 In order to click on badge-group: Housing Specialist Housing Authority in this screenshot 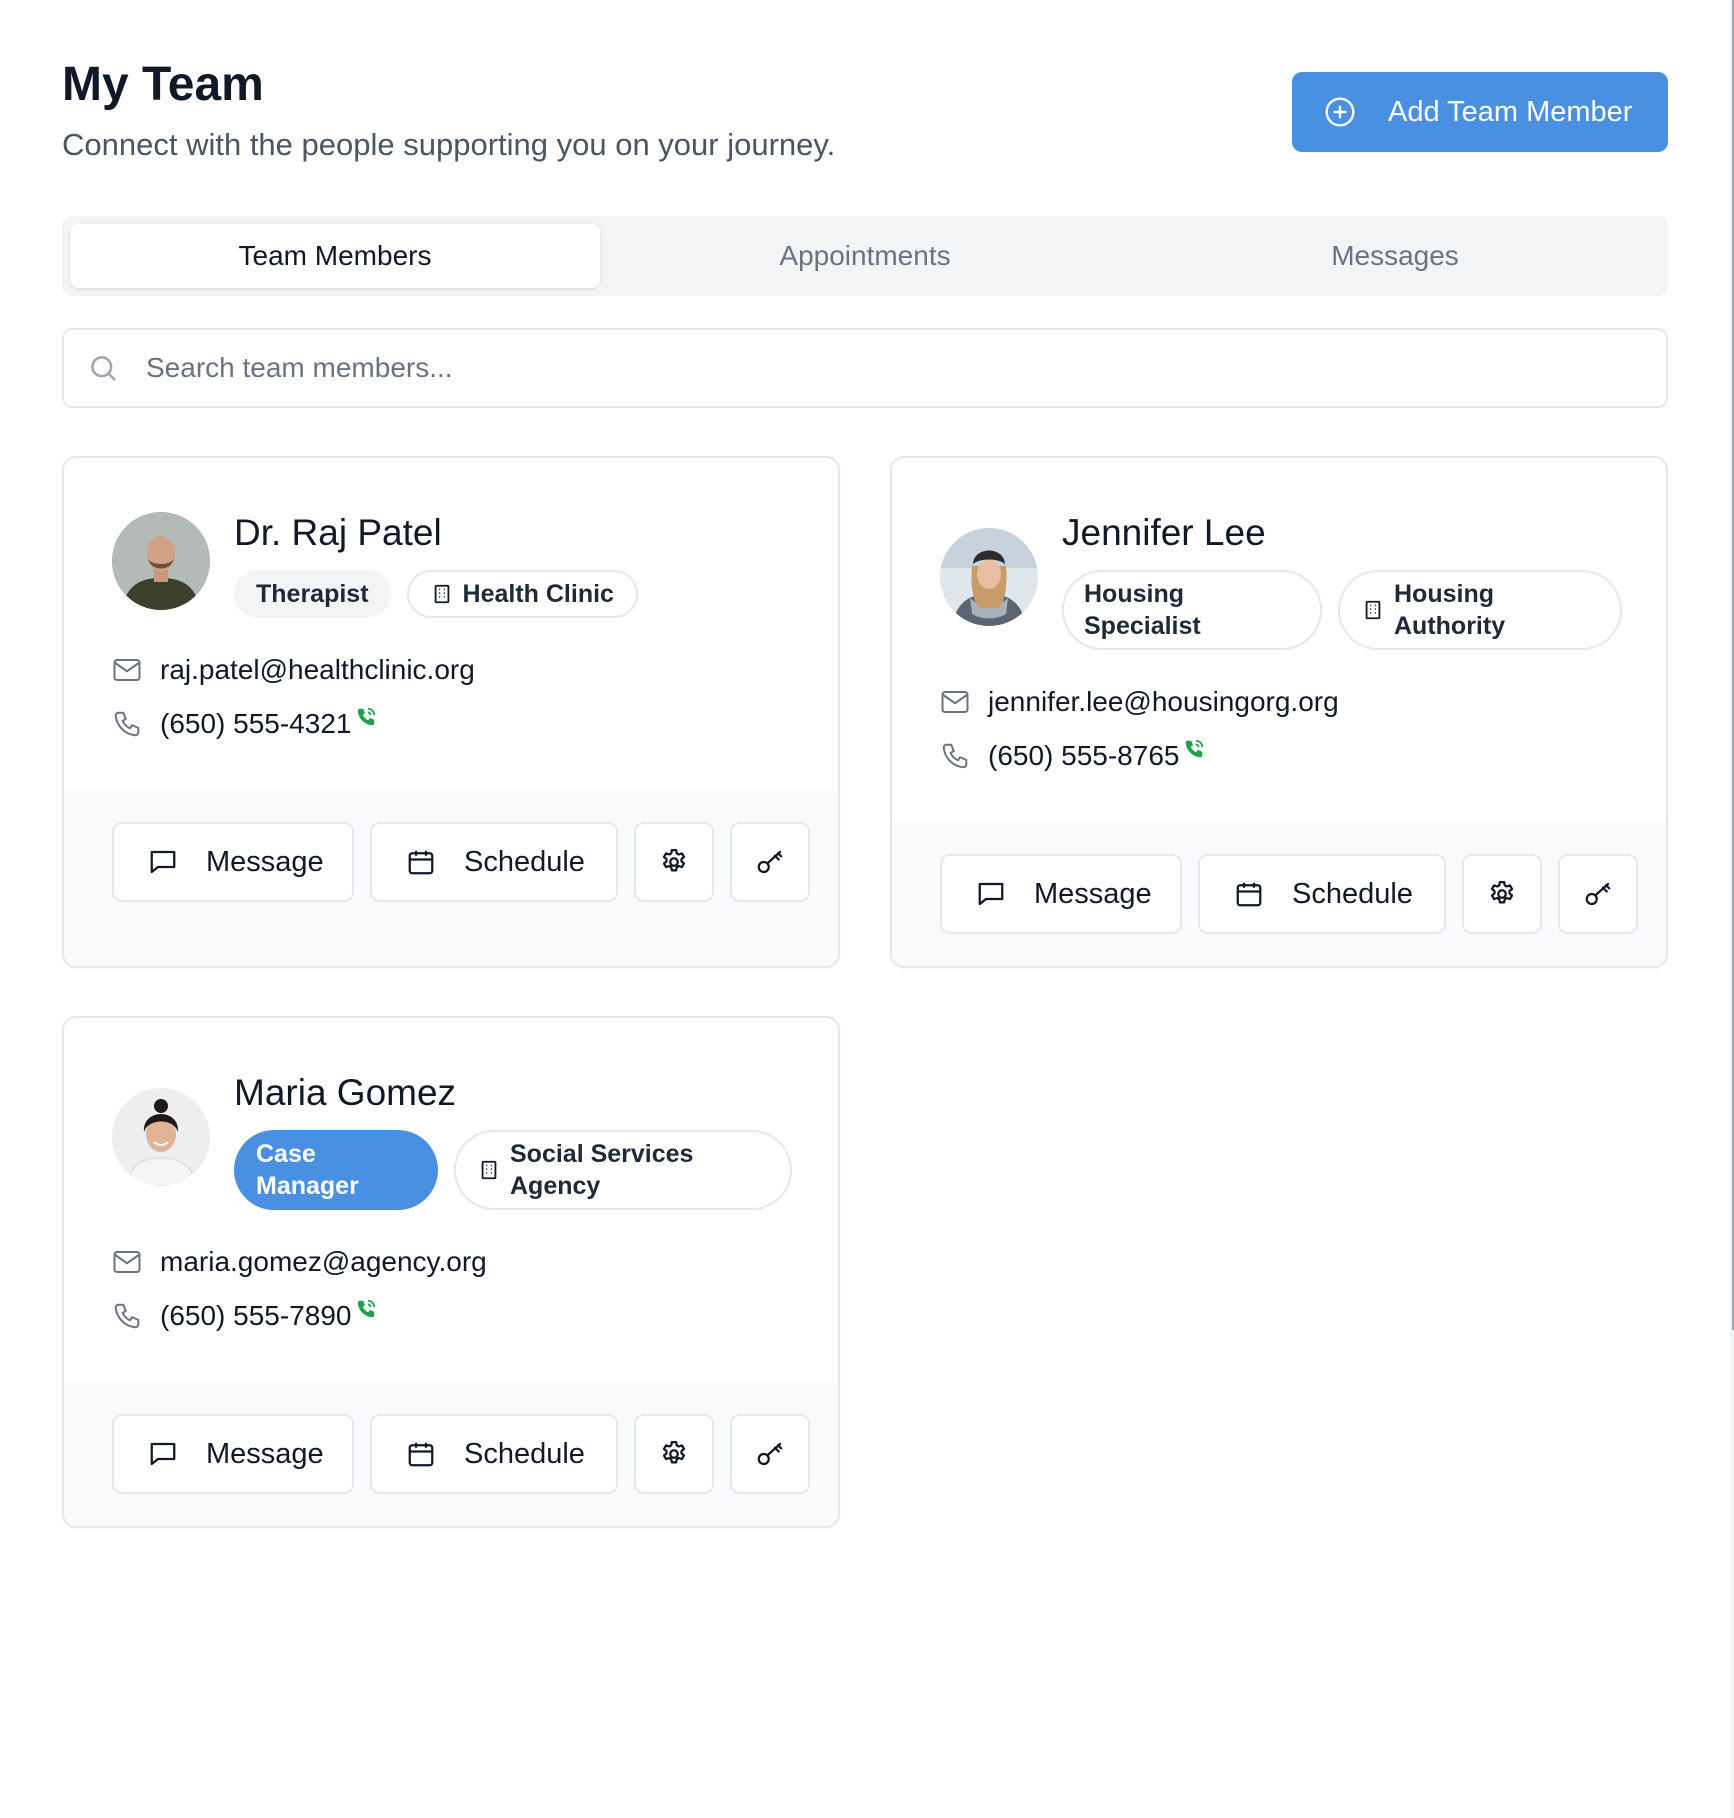, I will do `click(1342, 610)`.